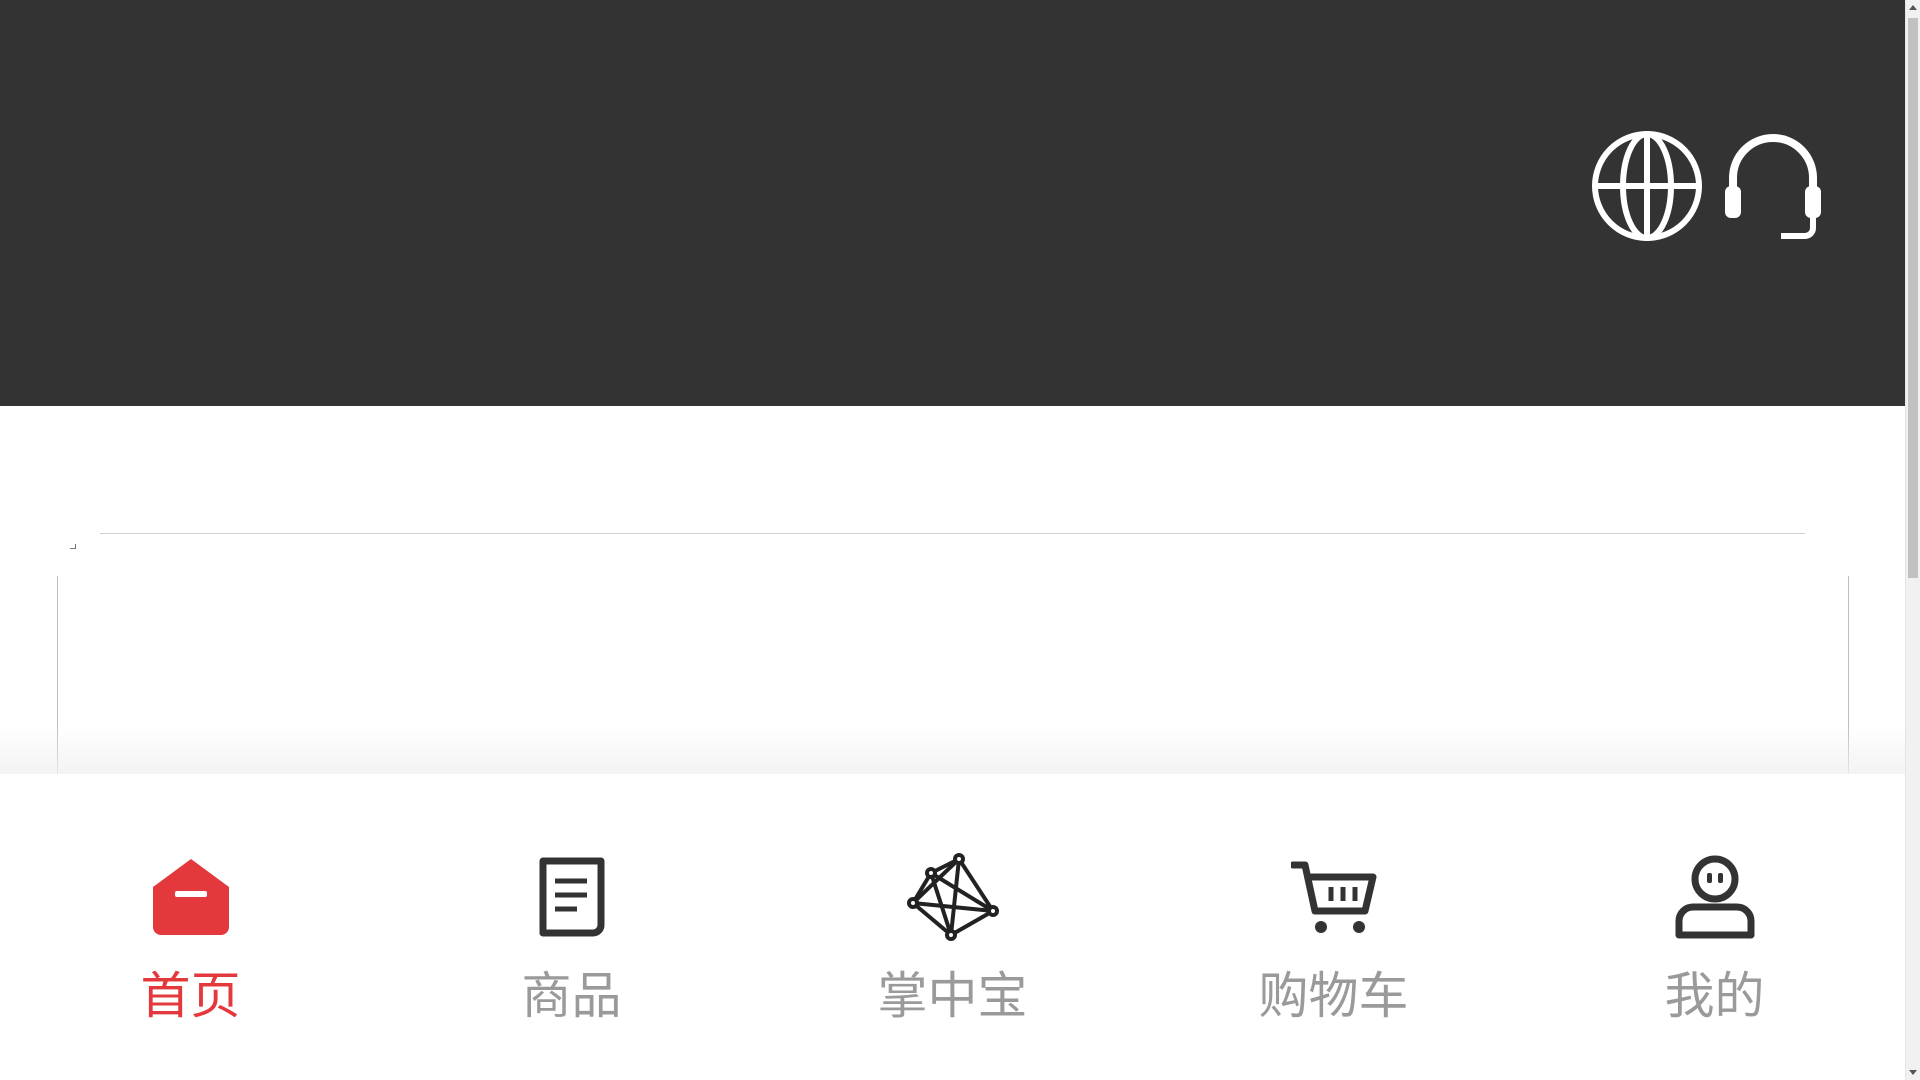 Image resolution: width=1920 pixels, height=1080 pixels. What do you see at coordinates (572, 897) in the screenshot?
I see `document-icon` at bounding box center [572, 897].